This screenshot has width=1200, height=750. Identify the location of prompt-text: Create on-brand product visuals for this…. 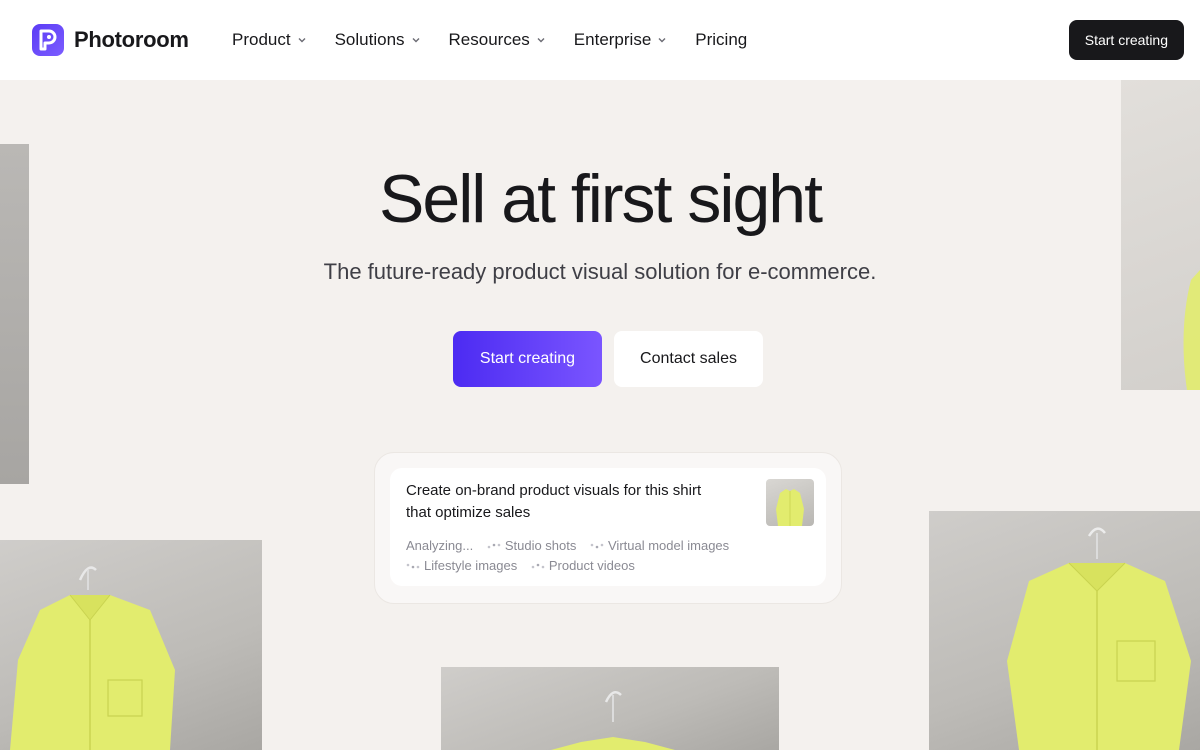
(554, 501).